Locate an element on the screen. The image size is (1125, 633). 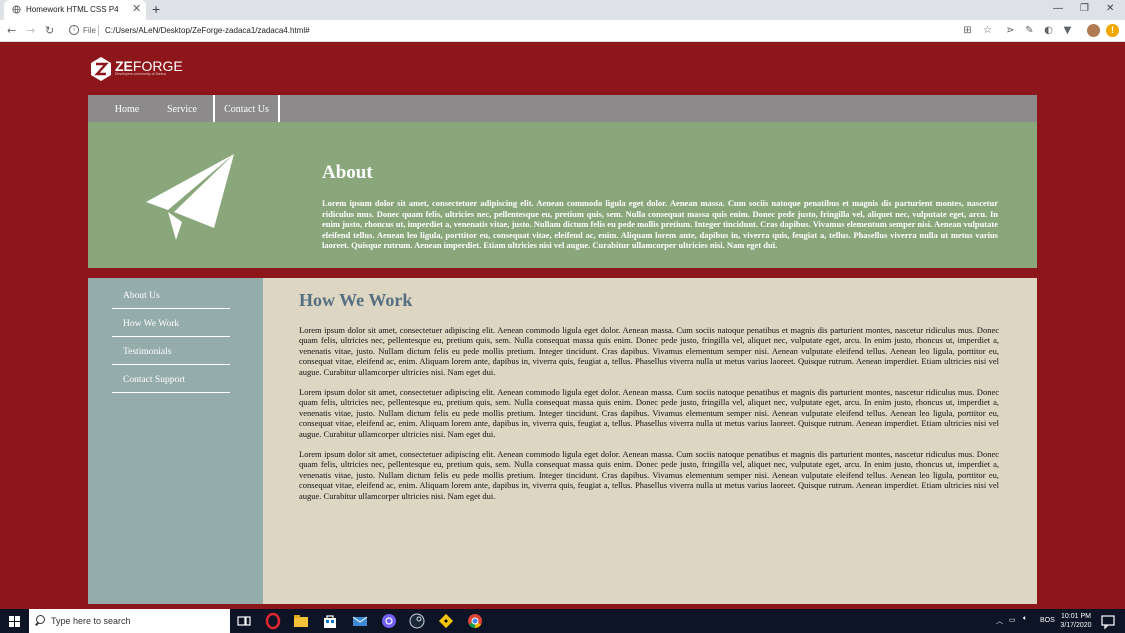
chrome-icon is located at coordinates (475, 621).